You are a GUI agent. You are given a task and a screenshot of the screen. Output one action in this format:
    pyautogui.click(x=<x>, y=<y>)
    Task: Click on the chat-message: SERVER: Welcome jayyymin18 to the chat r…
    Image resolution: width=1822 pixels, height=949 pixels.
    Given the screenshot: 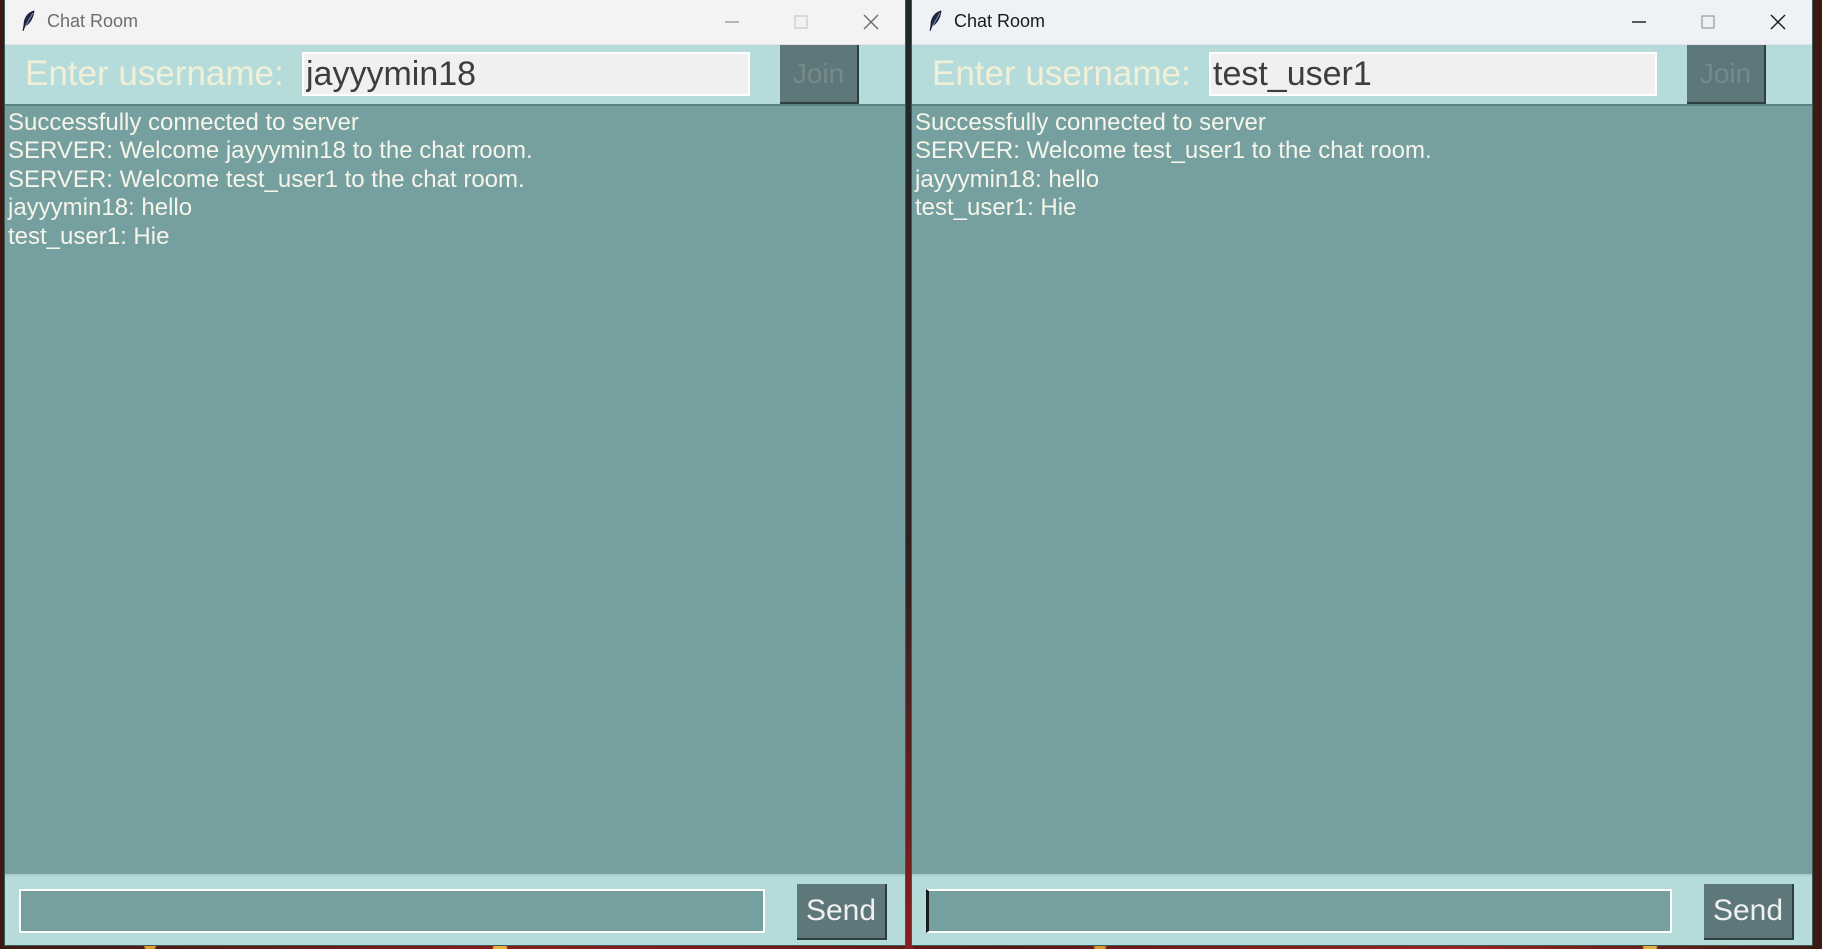 What is the action you would take?
    pyautogui.click(x=270, y=150)
    